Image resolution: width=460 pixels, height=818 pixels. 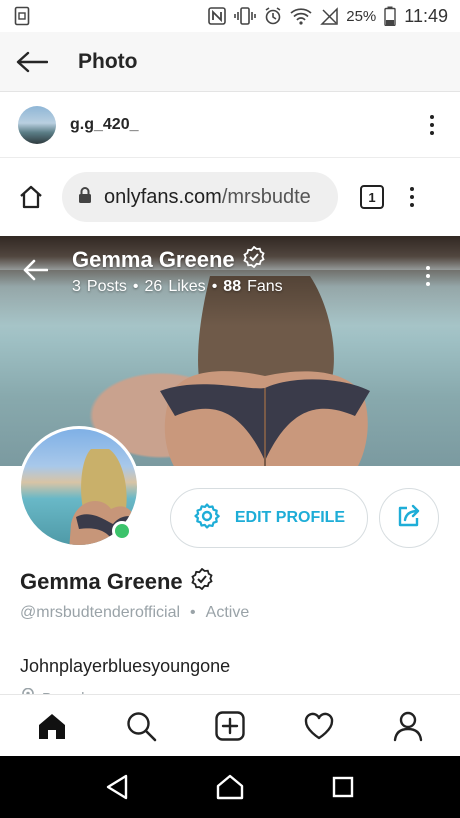 What do you see at coordinates (232, 286) in the screenshot?
I see `fans-count: 88` at bounding box center [232, 286].